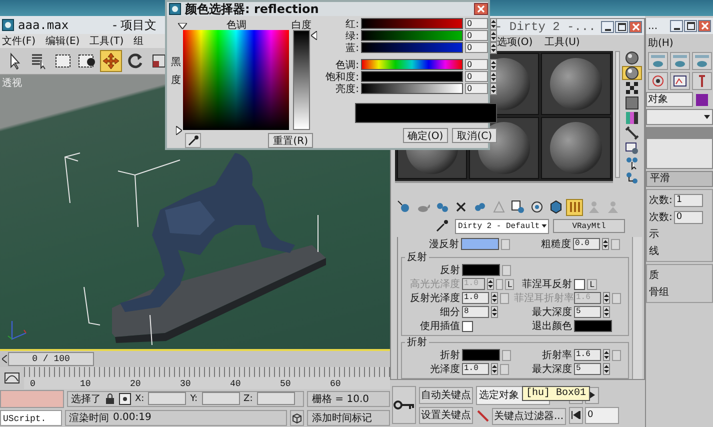 Image resolution: width=713 pixels, height=427 pixels. What do you see at coordinates (248, 399) in the screenshot?
I see `coordinate-label: Z:` at bounding box center [248, 399].